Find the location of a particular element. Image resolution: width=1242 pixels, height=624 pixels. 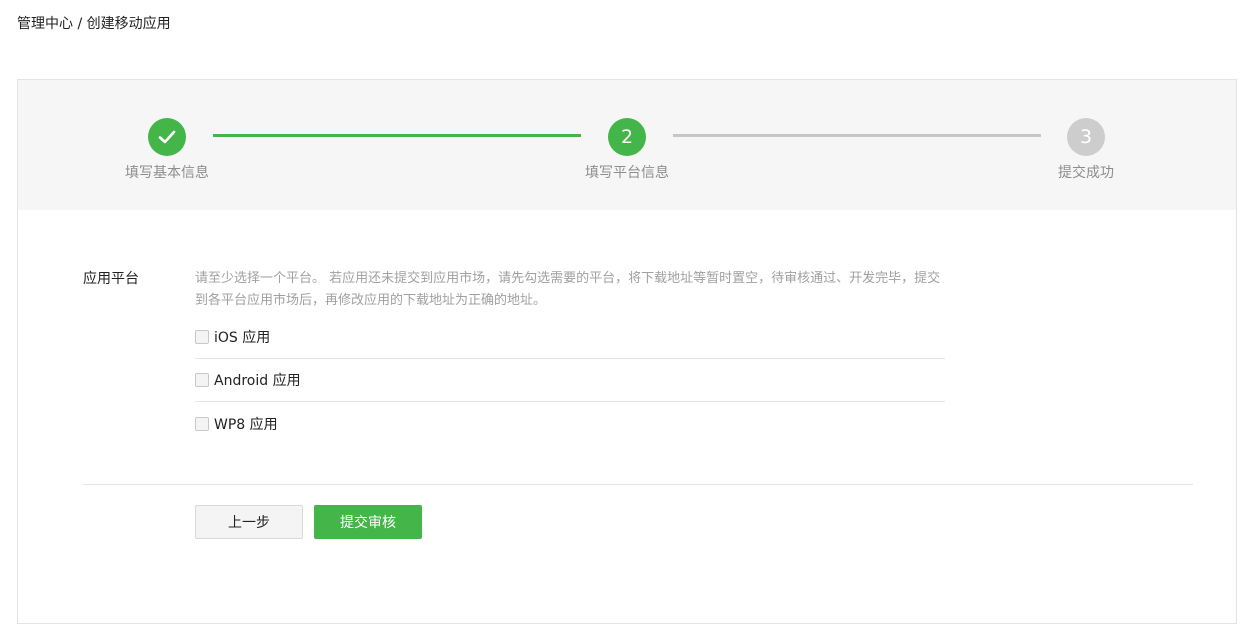

option-label: iOS 应用 is located at coordinates (242, 338).